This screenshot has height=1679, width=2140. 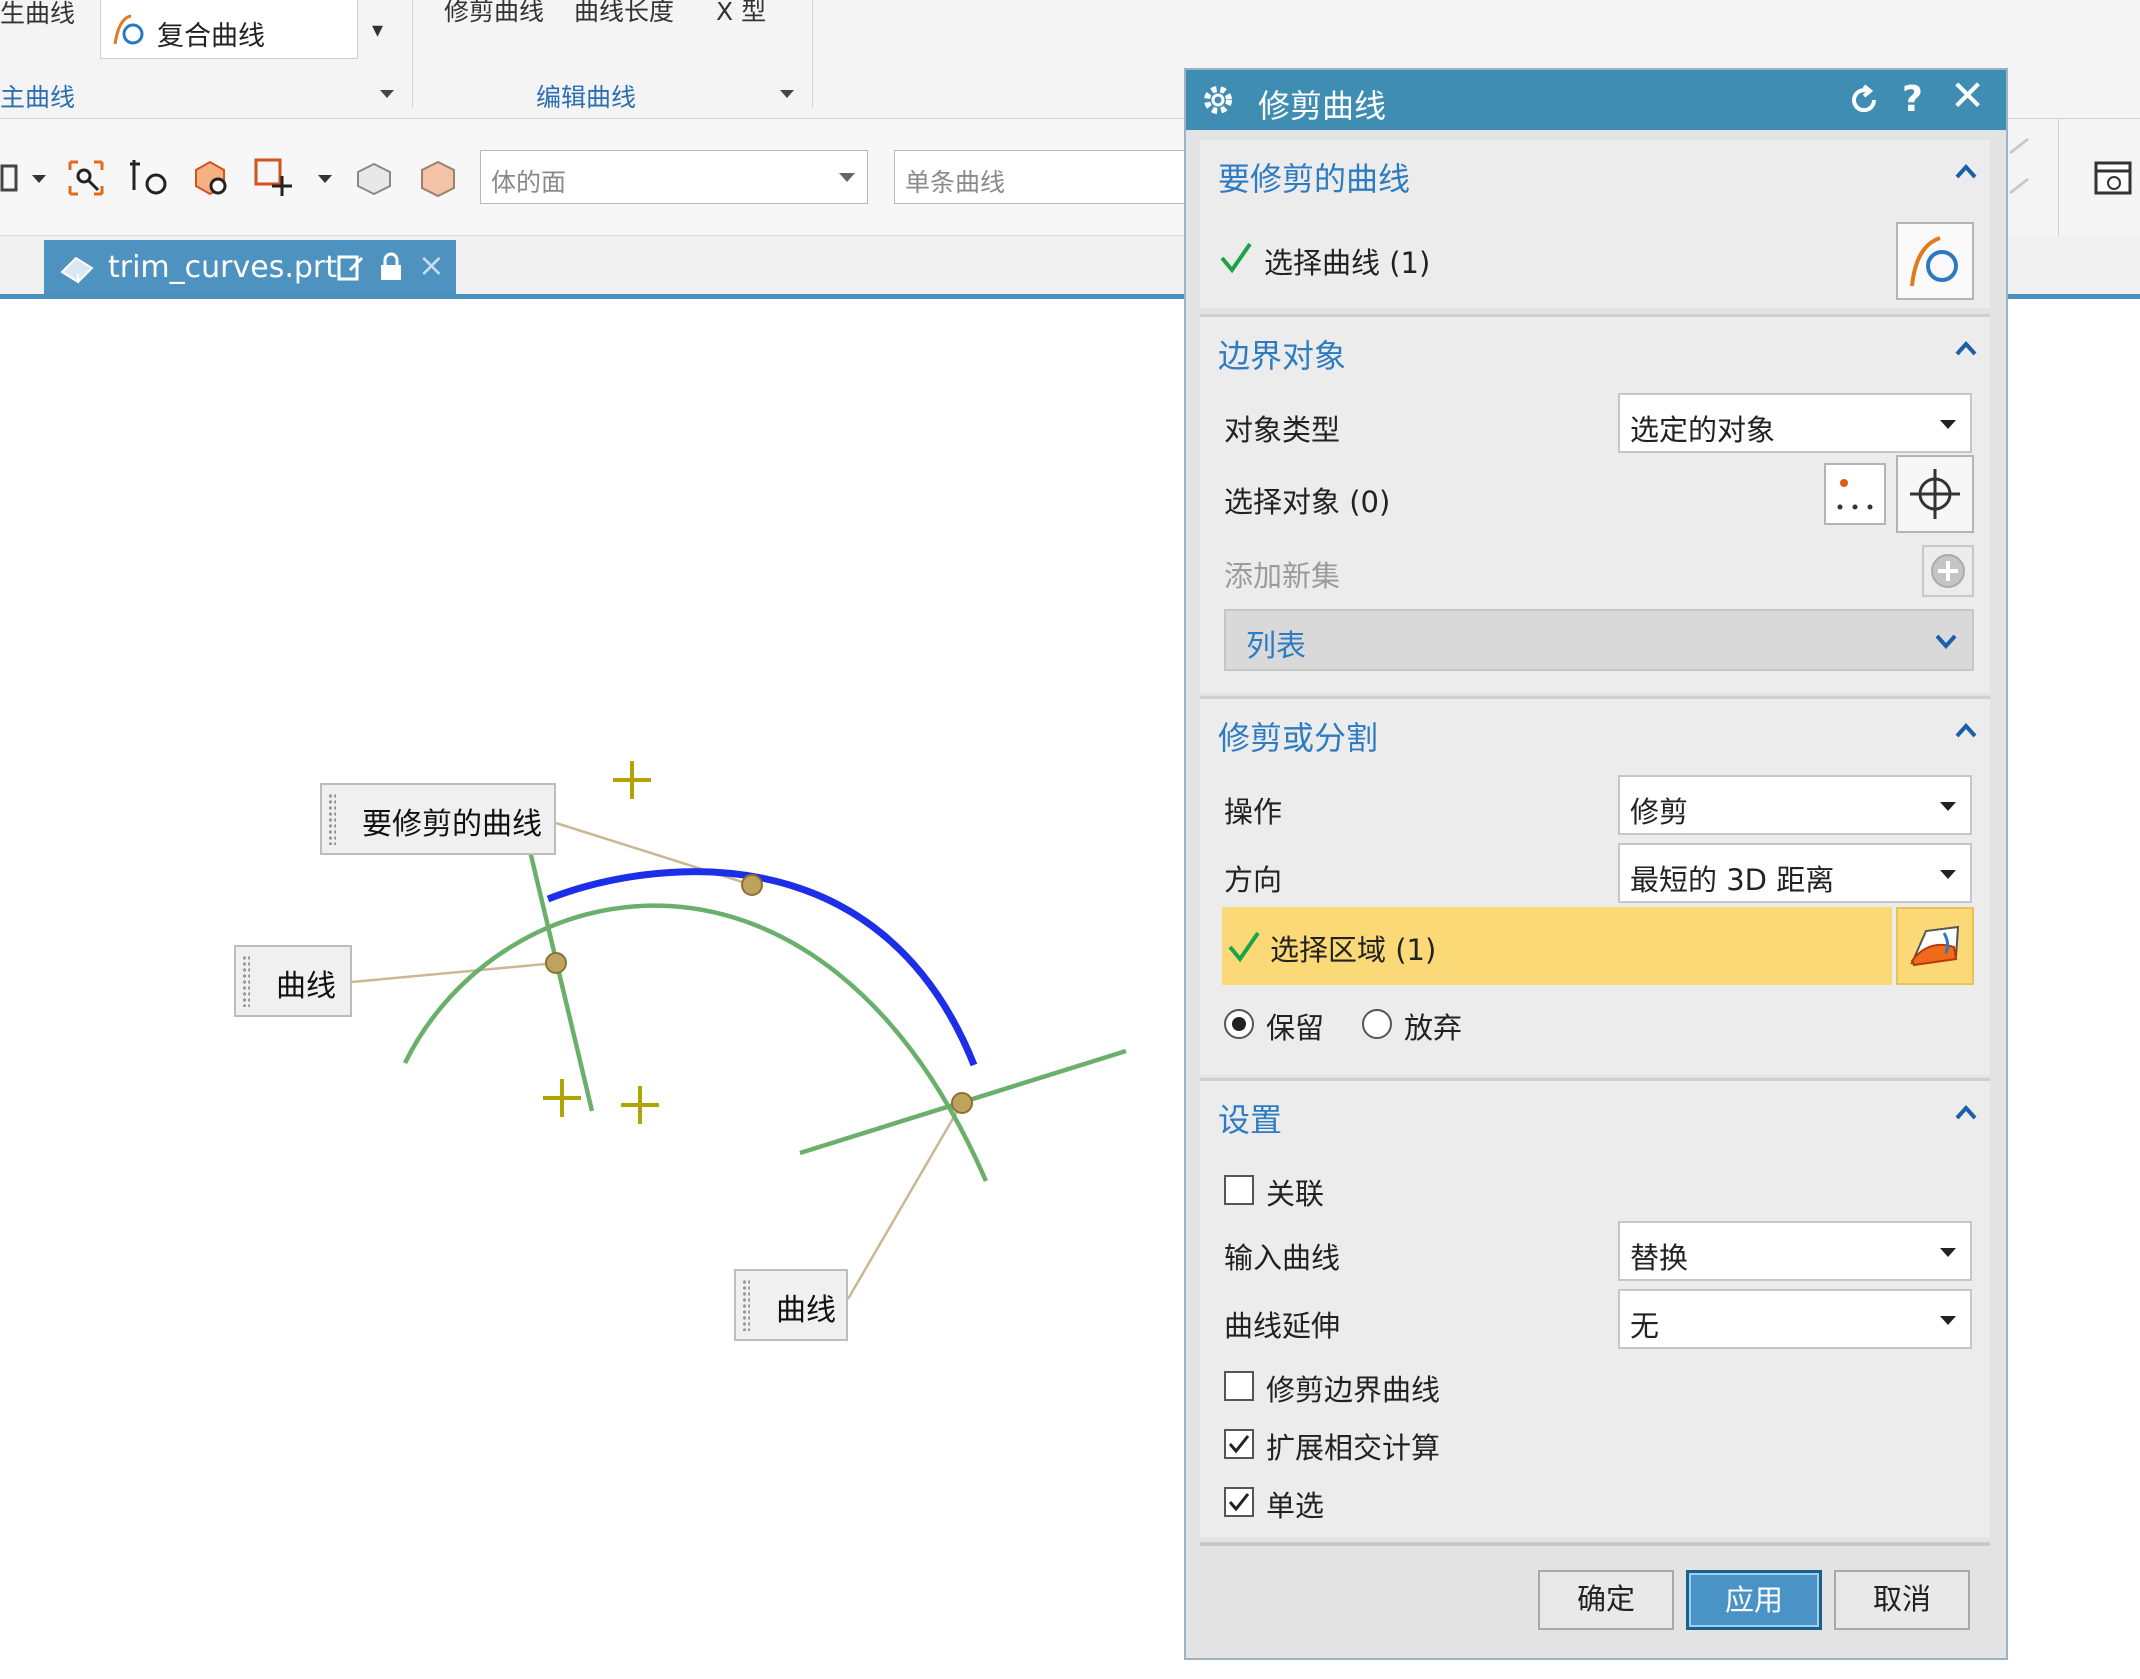 What do you see at coordinates (229, 29) in the screenshot?
I see `composite-curve-button: 复合曲线` at bounding box center [229, 29].